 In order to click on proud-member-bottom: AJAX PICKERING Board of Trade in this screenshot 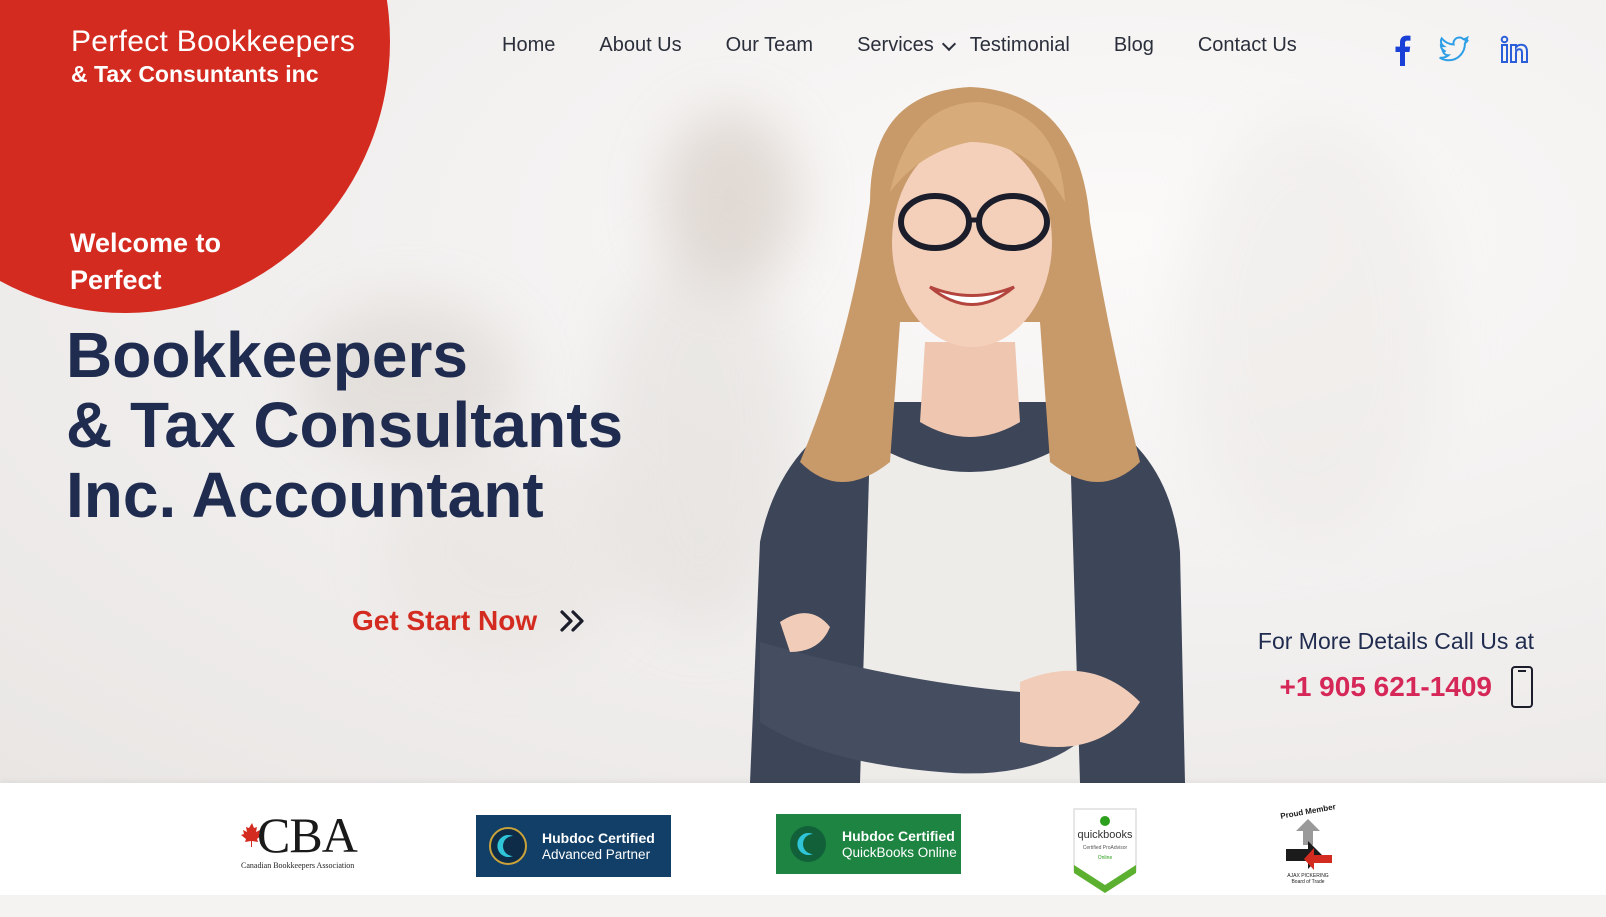, I will do `click(1308, 879)`.